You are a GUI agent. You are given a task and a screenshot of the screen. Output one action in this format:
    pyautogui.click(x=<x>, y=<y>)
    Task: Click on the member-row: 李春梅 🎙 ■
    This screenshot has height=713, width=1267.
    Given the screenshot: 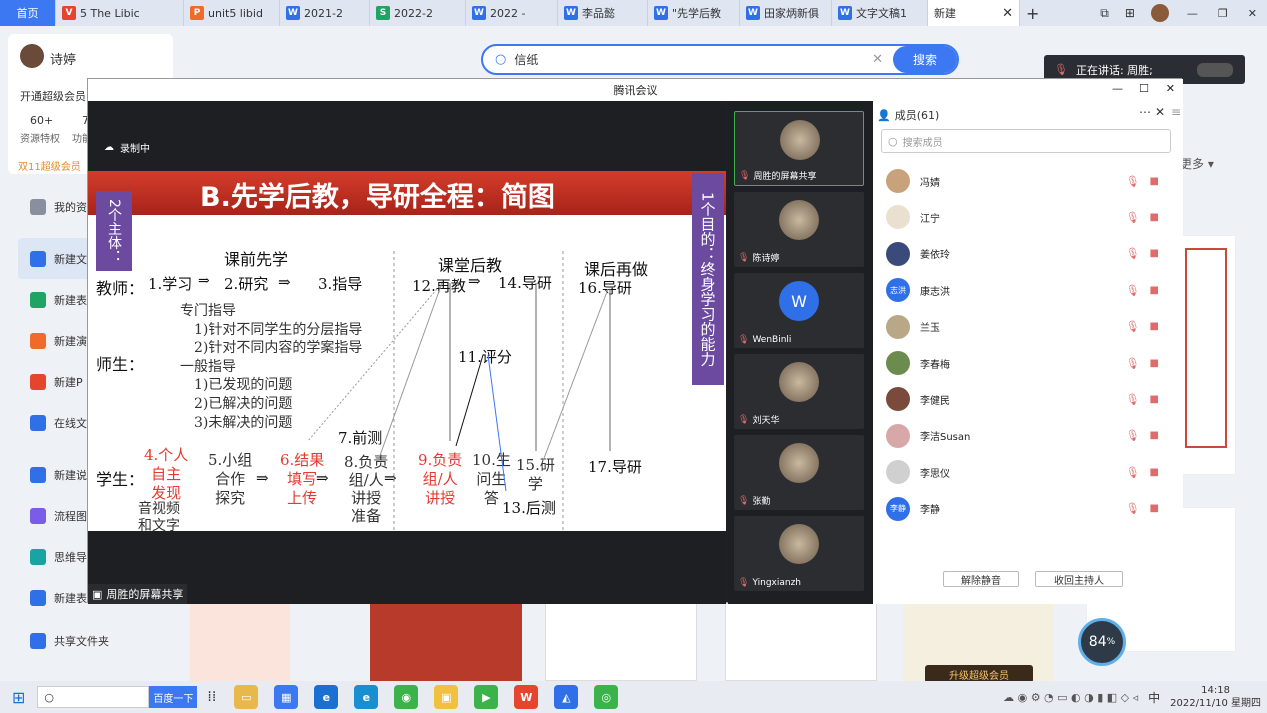 What is the action you would take?
    pyautogui.click(x=1023, y=363)
    